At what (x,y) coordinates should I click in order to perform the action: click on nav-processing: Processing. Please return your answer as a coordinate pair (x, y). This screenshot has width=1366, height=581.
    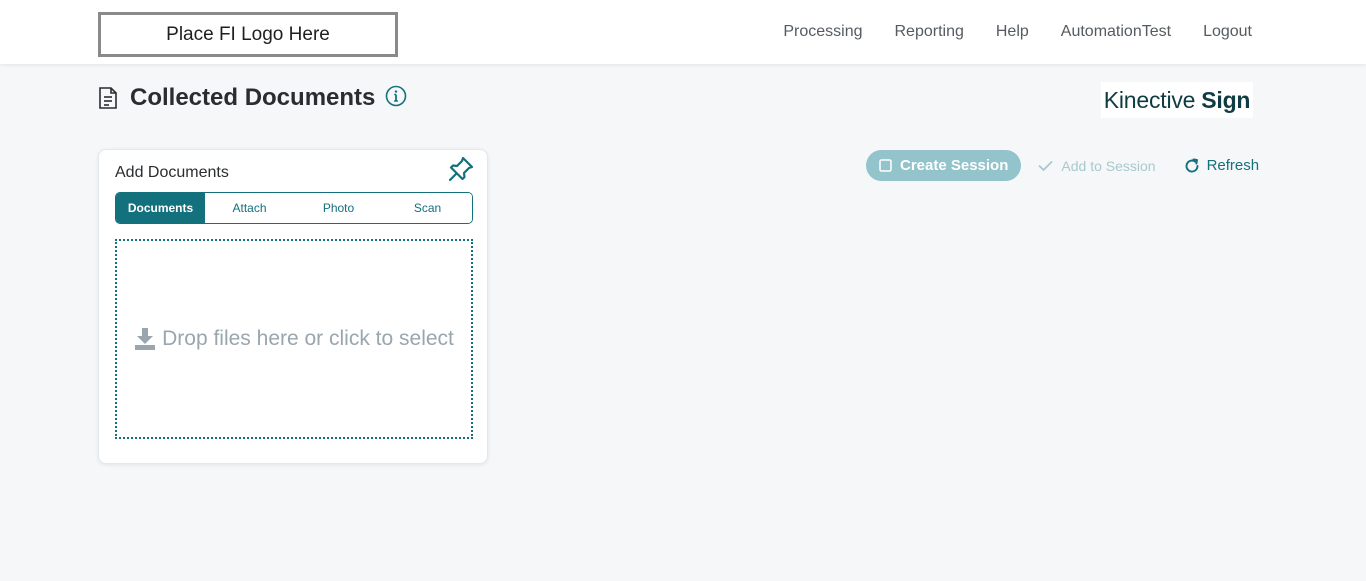
    Looking at the image, I should click on (822, 32).